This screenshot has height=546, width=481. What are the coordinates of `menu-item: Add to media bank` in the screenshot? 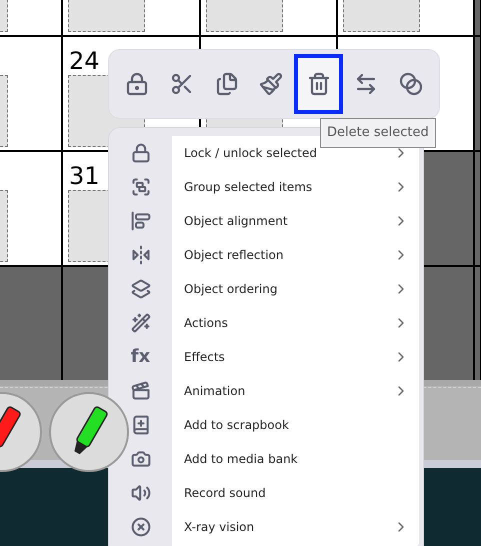 It's located at (295, 459).